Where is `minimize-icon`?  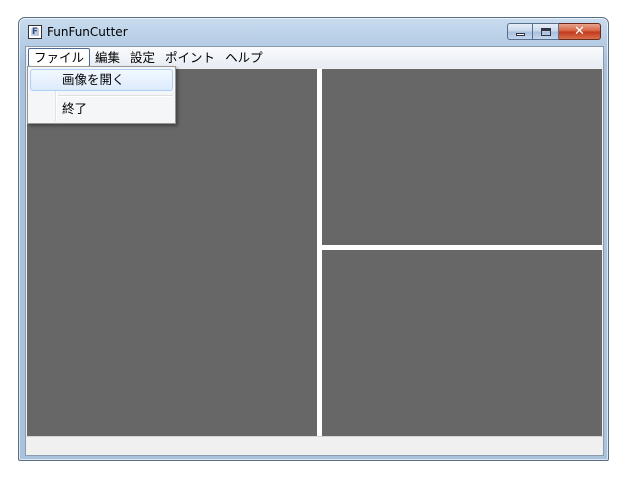 minimize-icon is located at coordinates (520, 34).